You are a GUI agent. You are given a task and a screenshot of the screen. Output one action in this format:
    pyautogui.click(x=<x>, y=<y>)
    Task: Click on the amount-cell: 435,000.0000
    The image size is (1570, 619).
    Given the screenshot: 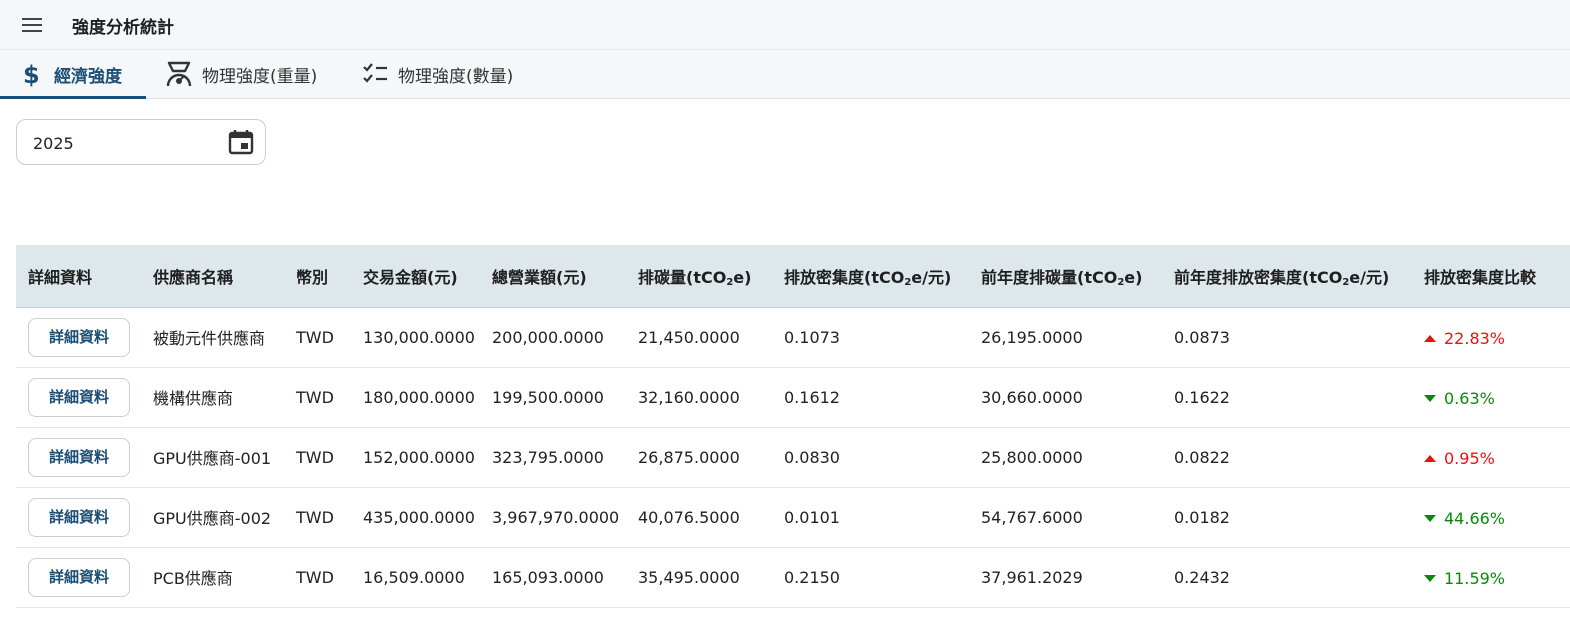 What is the action you would take?
    pyautogui.click(x=419, y=517)
    